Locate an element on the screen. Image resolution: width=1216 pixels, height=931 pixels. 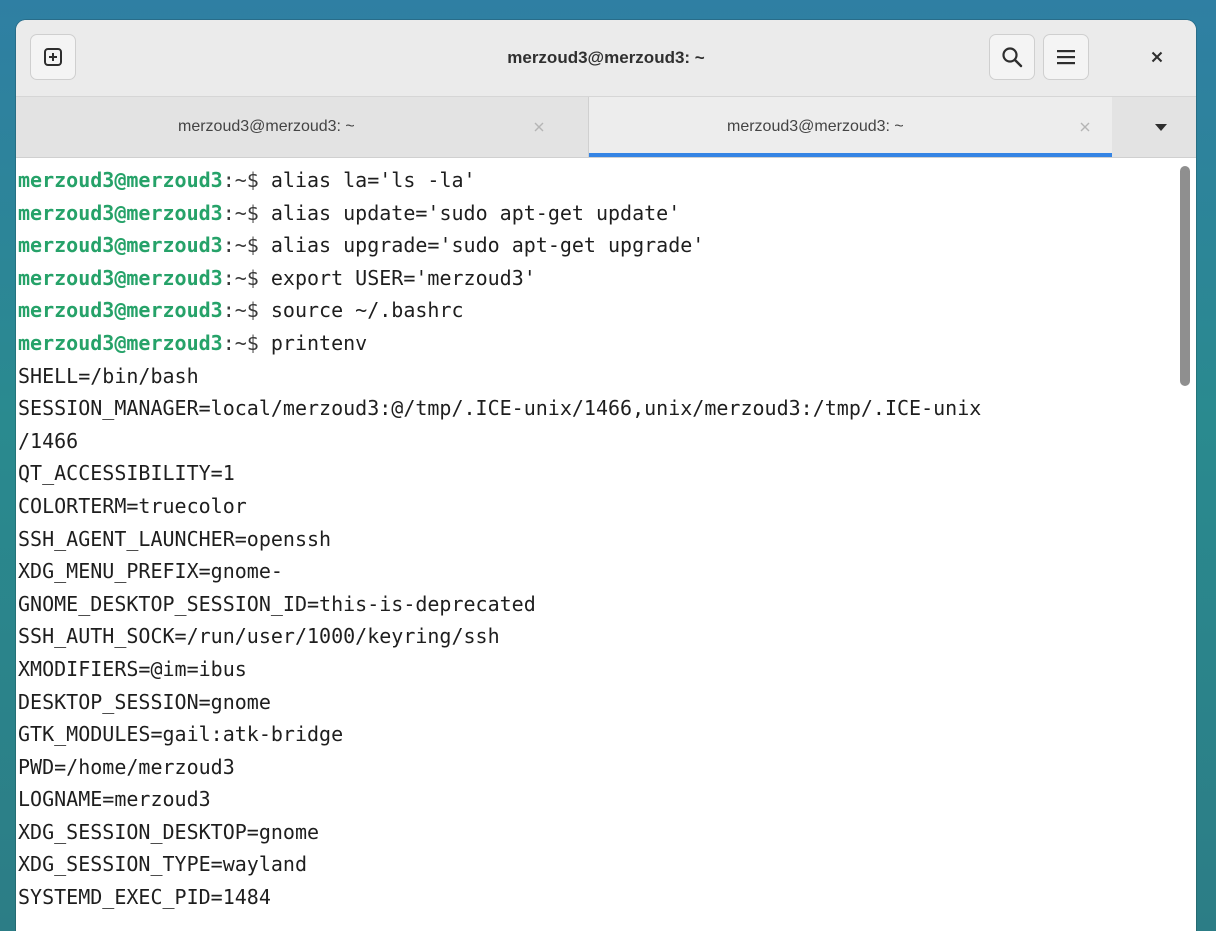
terminal-scrollbar is located at coordinates (1185, 545).